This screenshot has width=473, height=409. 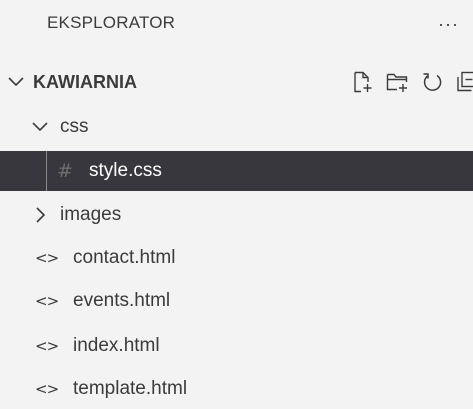 What do you see at coordinates (130, 388) in the screenshot?
I see `file-label: template.html` at bounding box center [130, 388].